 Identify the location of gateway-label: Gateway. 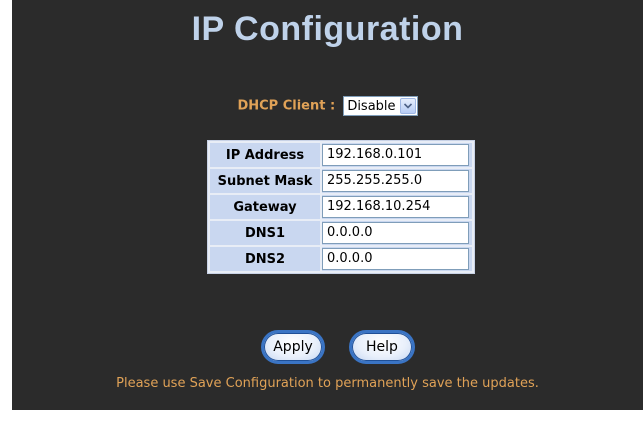
(265, 207).